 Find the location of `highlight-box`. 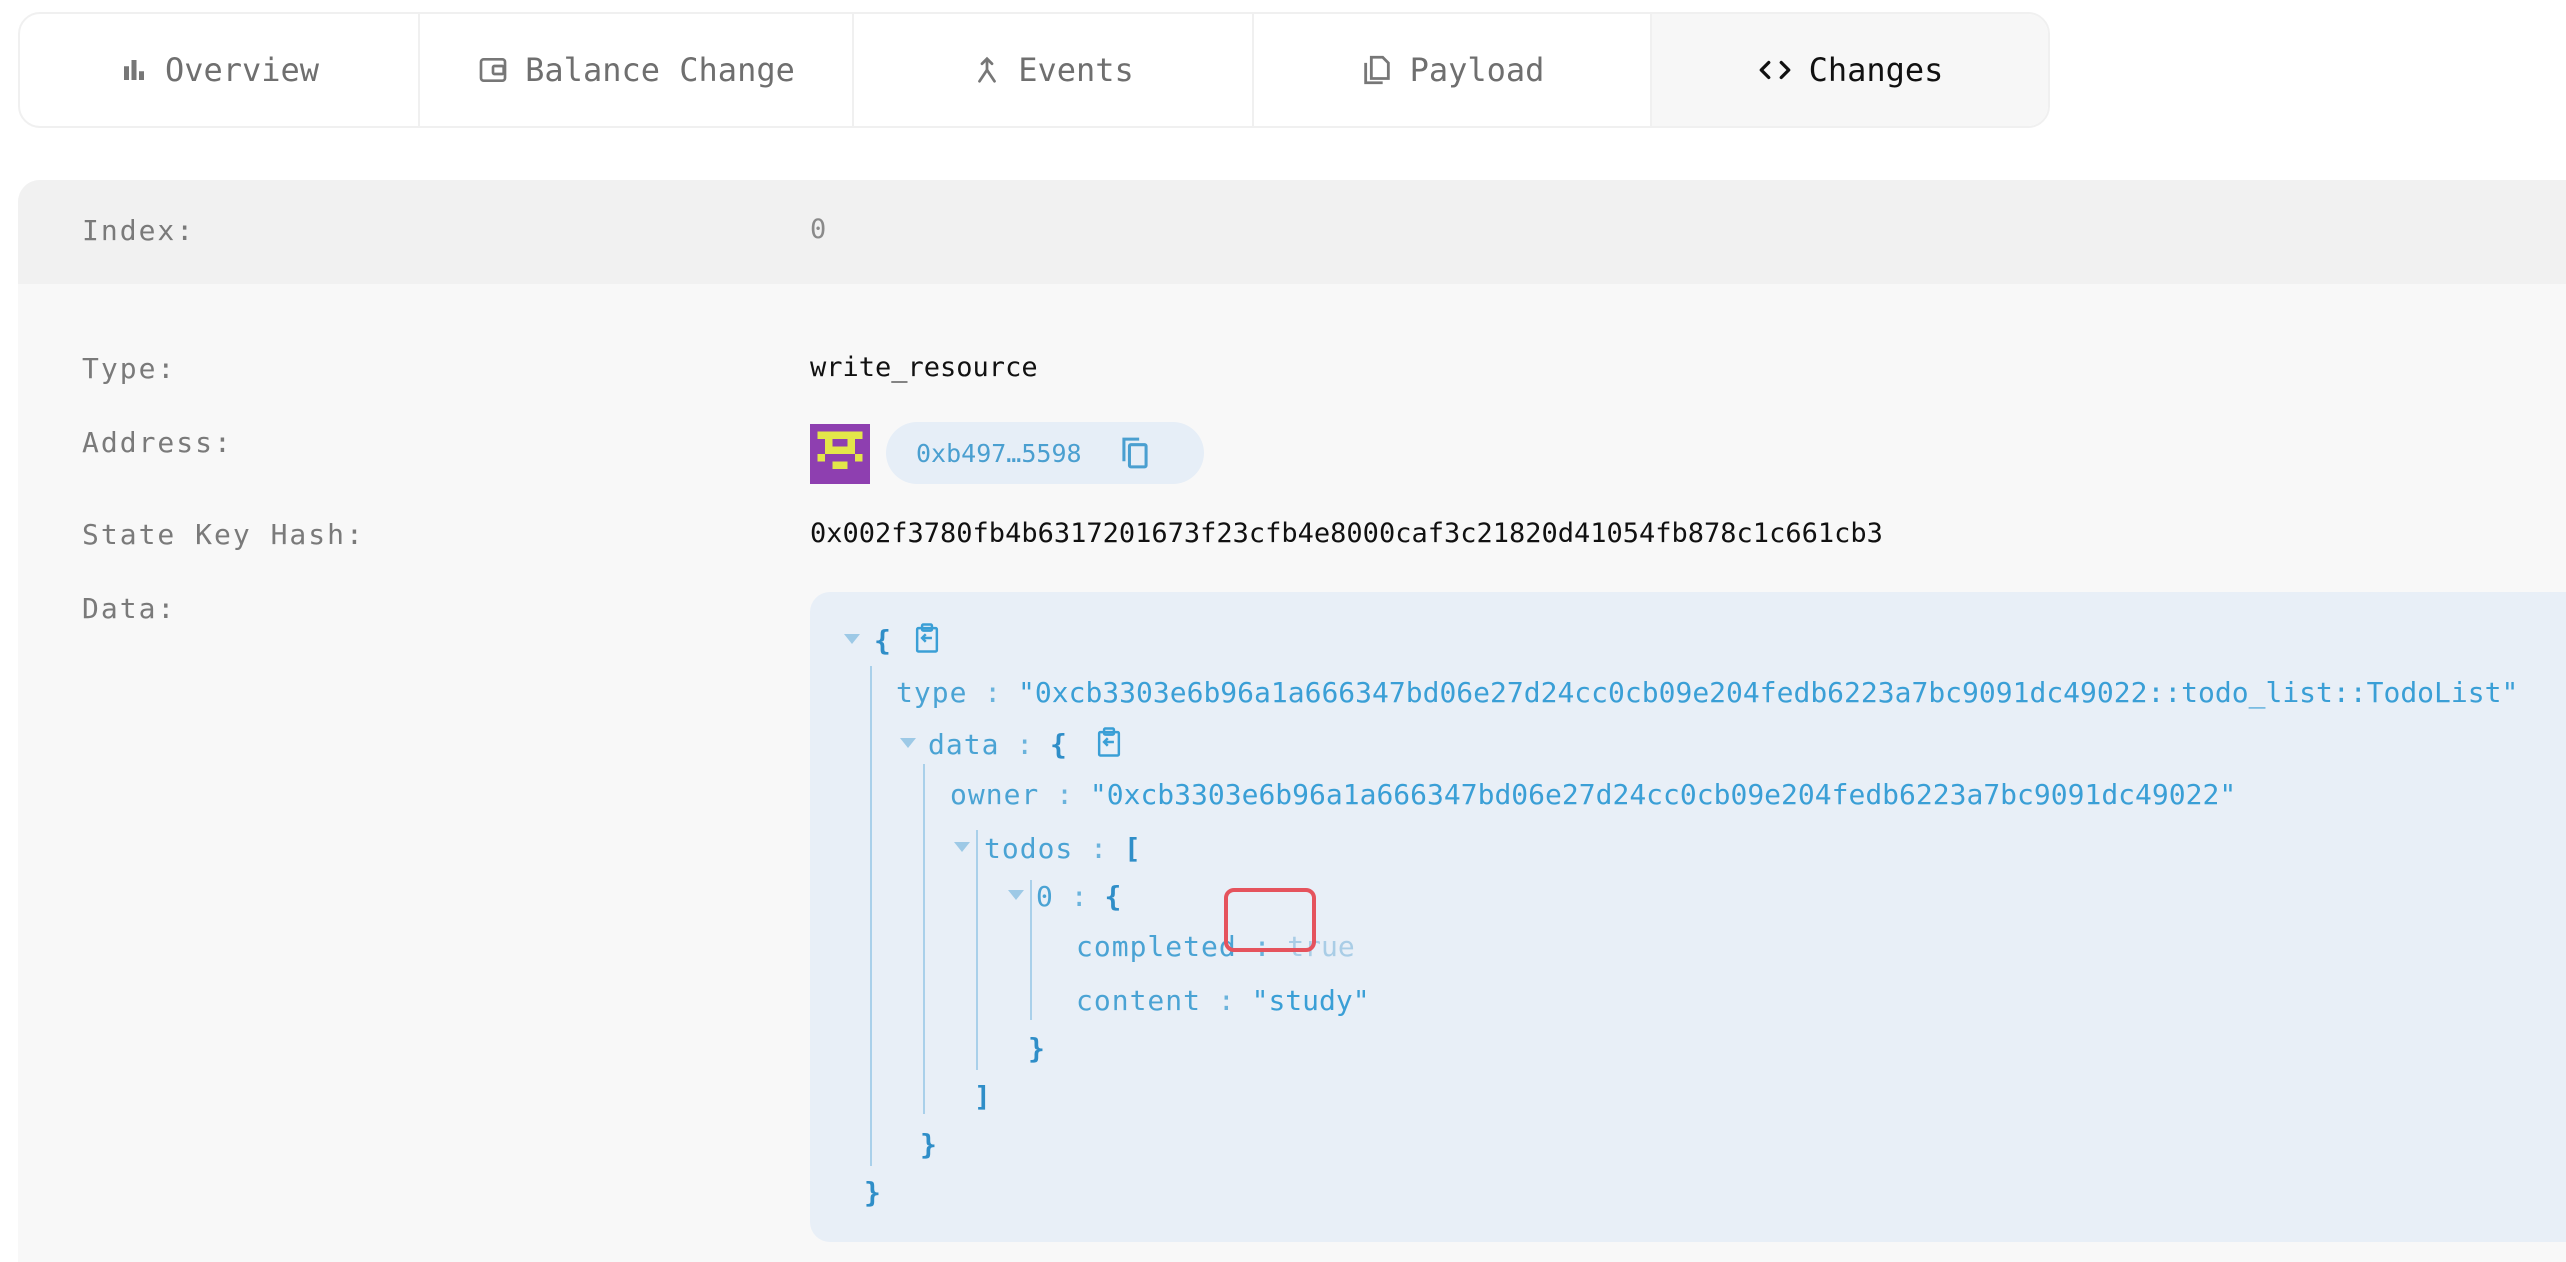

highlight-box is located at coordinates (1270, 920).